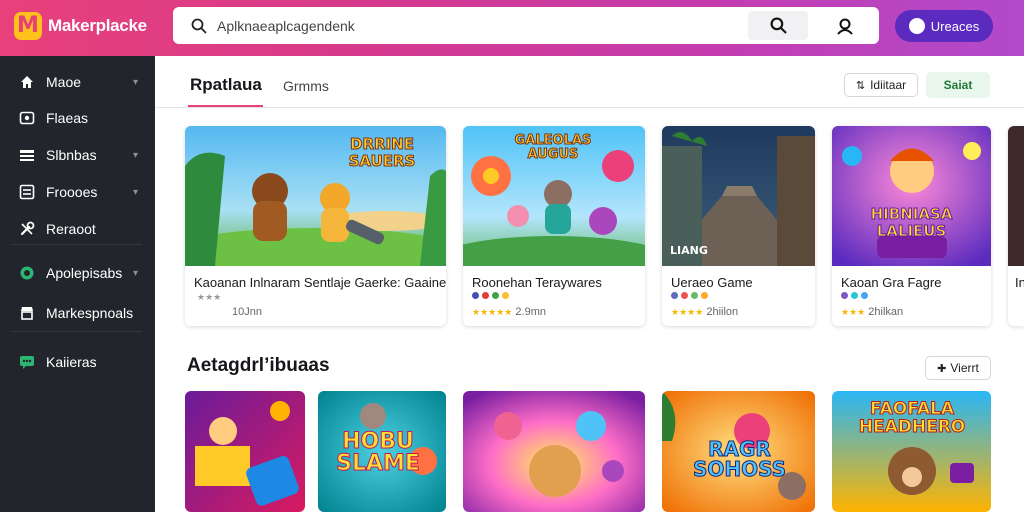 The height and width of the screenshot is (512, 1024). What do you see at coordinates (306, 86) in the screenshot?
I see `tab-games: Grmms` at bounding box center [306, 86].